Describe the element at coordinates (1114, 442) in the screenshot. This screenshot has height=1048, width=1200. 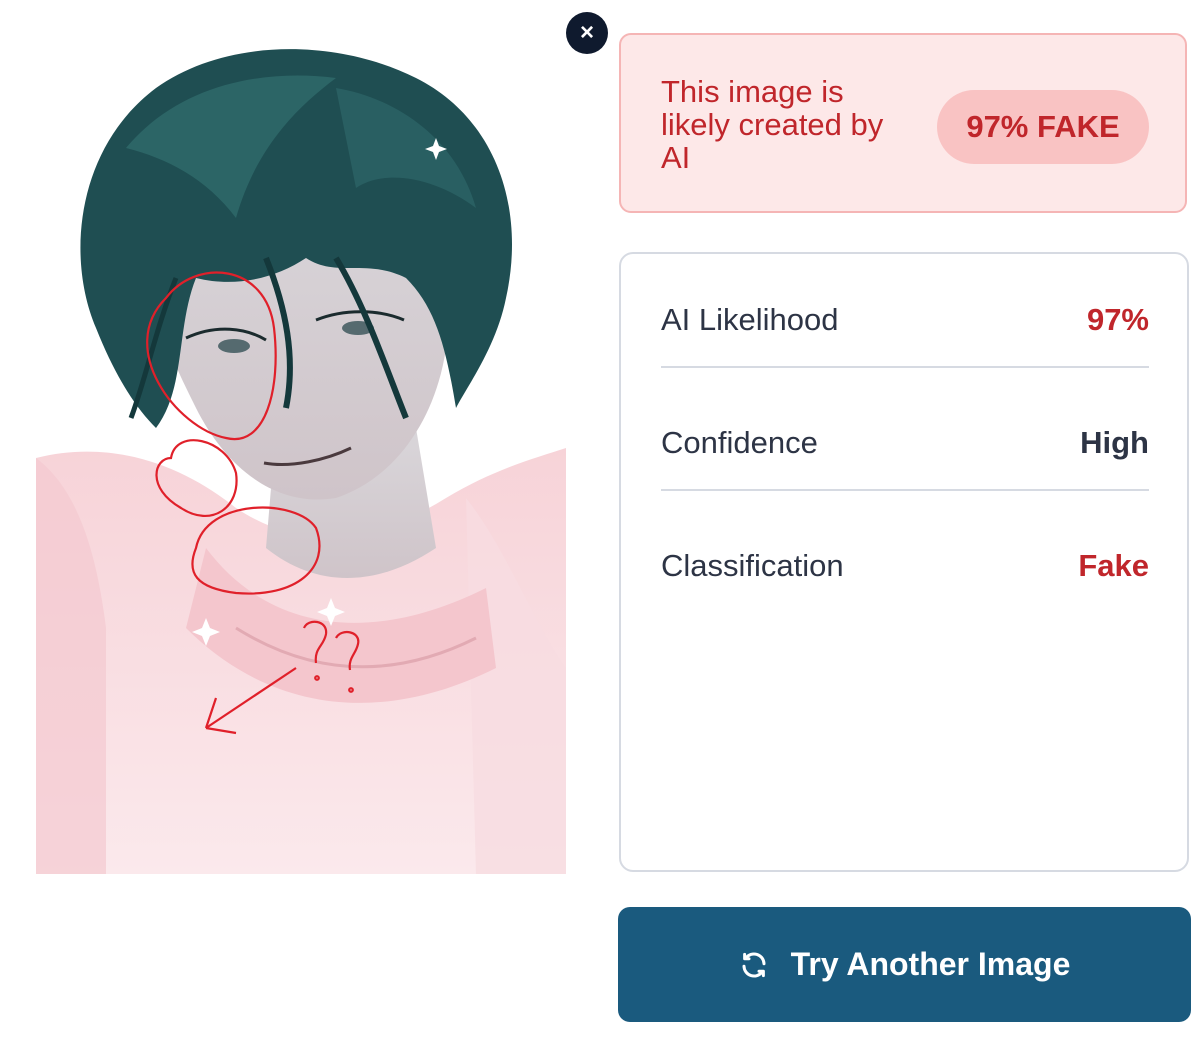
I see `stat-value: High` at that location.